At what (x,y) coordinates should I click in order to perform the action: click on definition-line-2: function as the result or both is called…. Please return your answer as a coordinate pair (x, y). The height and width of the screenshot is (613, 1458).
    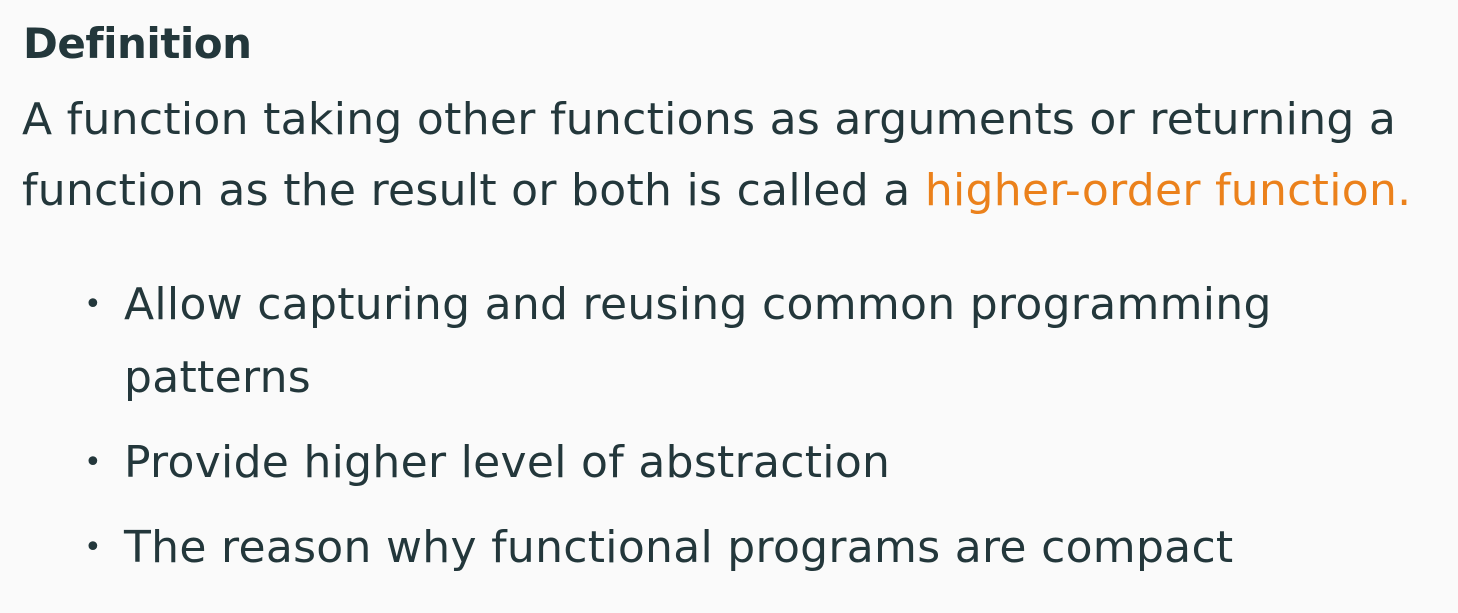
    Looking at the image, I should click on (473, 190).